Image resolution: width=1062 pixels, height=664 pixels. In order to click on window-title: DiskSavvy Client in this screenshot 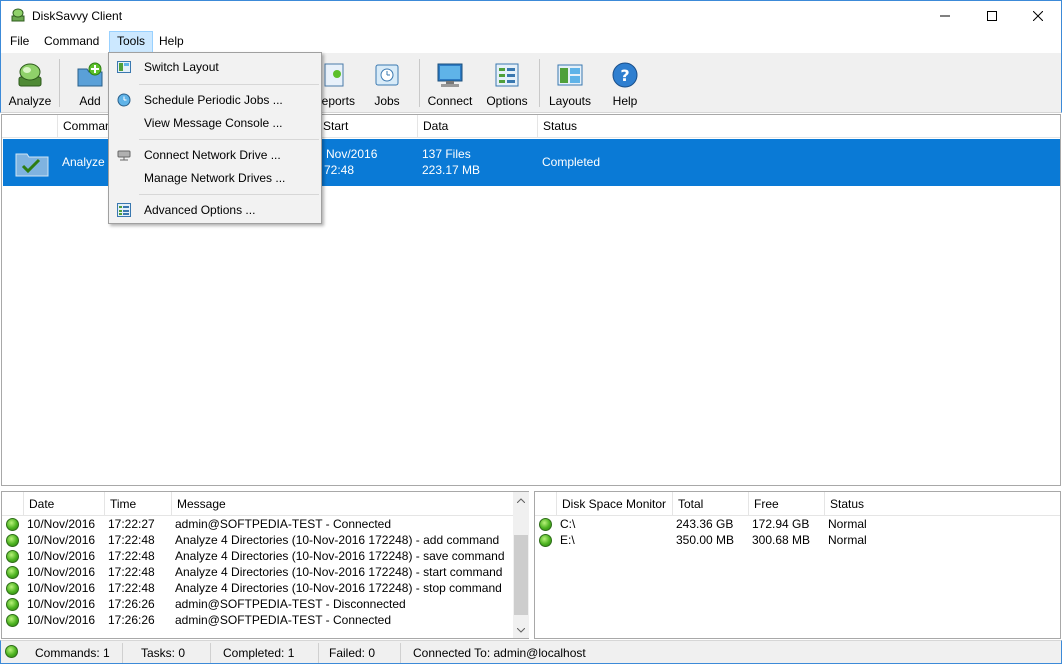, I will do `click(77, 16)`.